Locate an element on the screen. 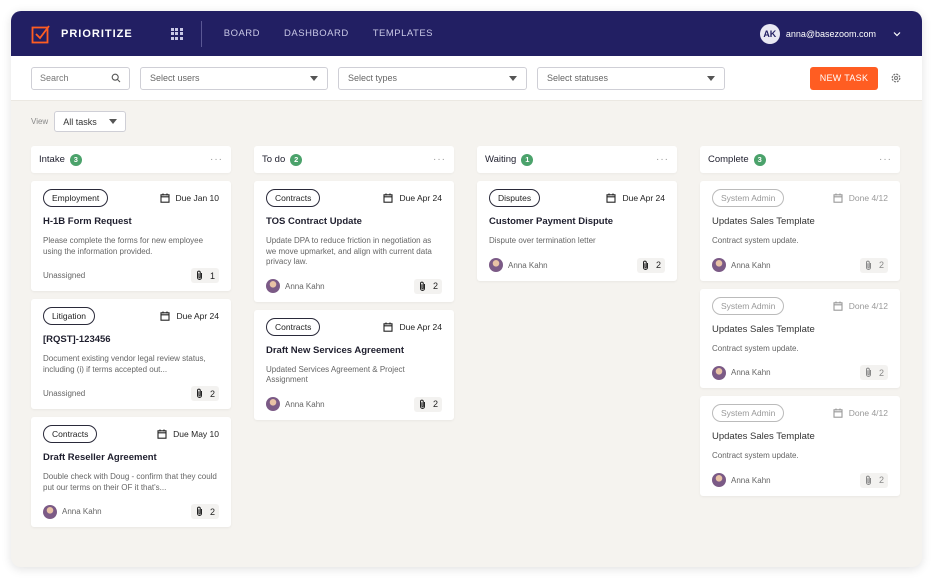 The width and height of the screenshot is (936, 580). attachments: 1 is located at coordinates (204, 275).